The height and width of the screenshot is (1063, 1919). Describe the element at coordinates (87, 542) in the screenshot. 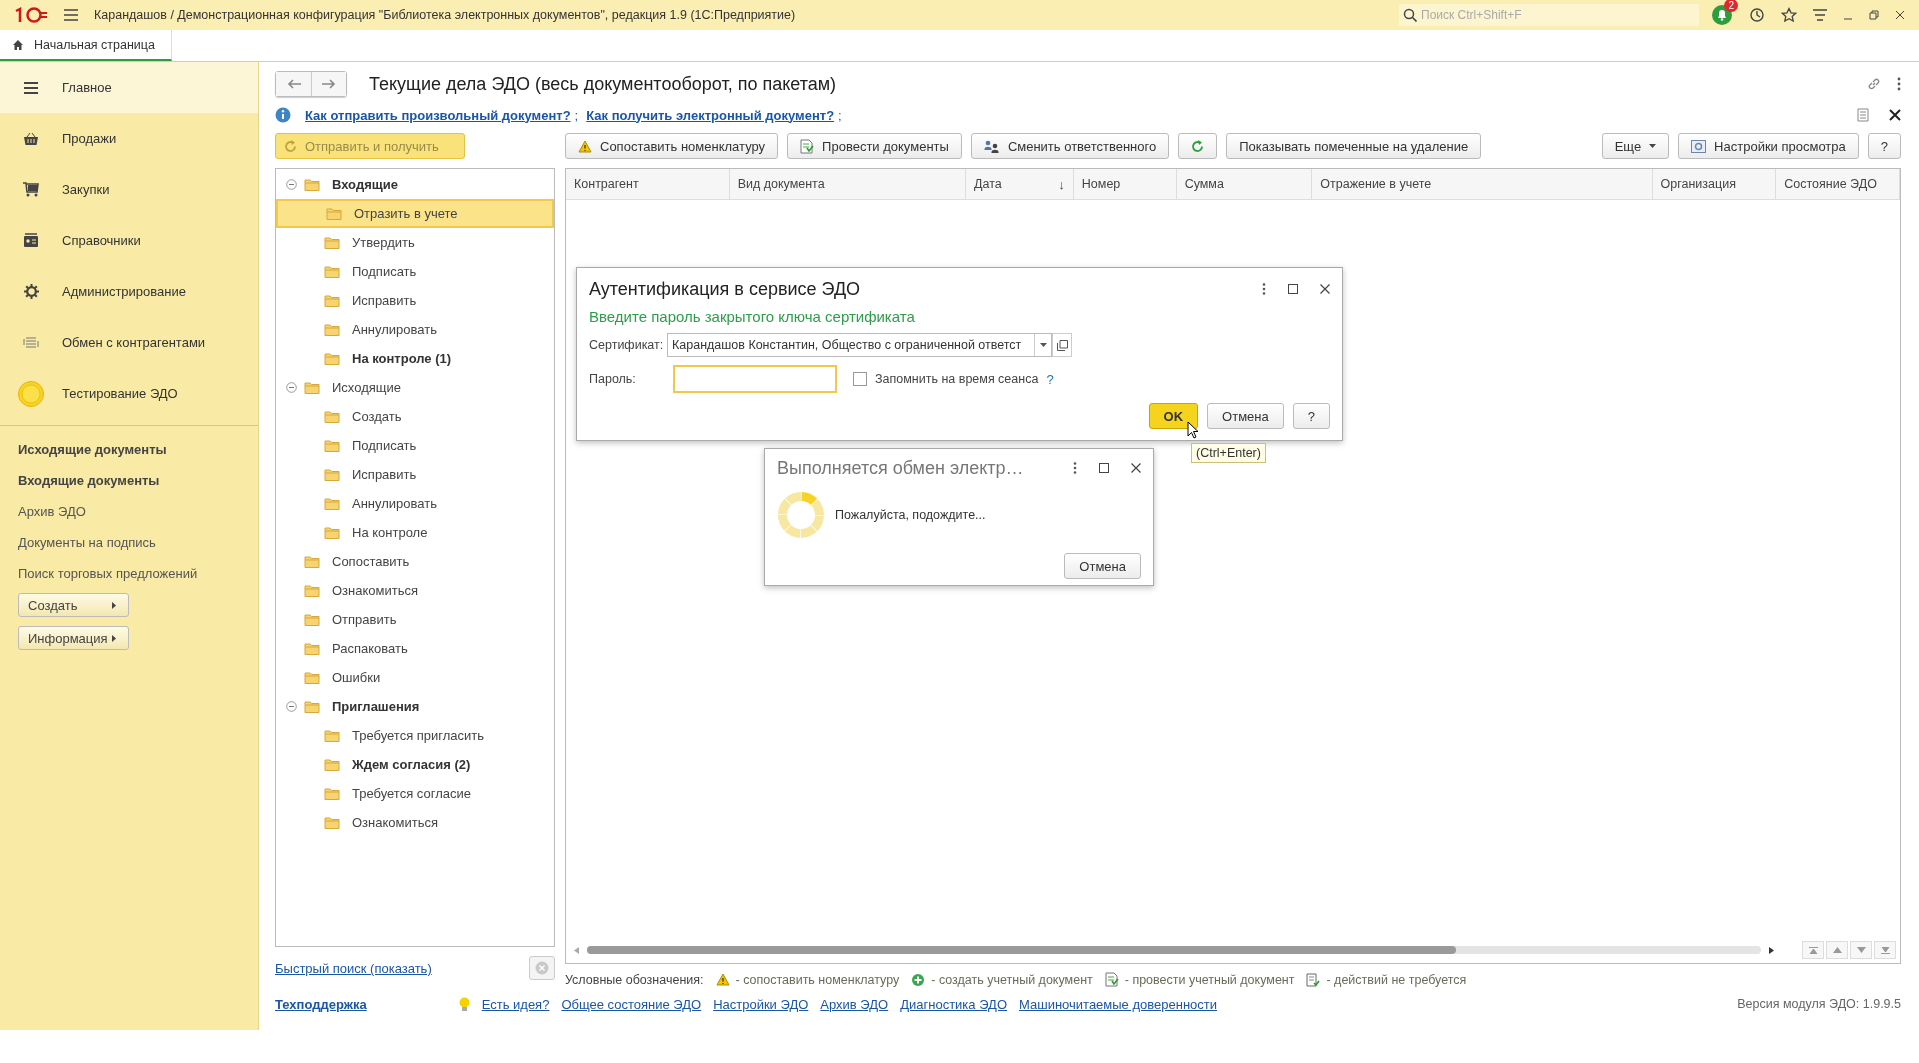

I see `sidebar-link: Документы на подпись` at that location.